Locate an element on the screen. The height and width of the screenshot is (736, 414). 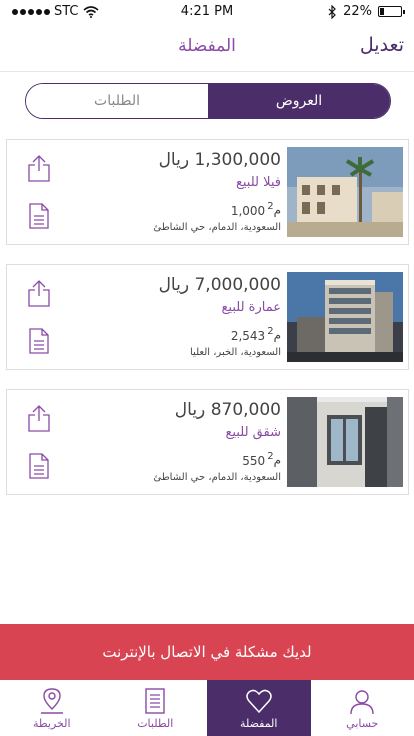
tab-map: الخريطة is located at coordinates (52, 708).